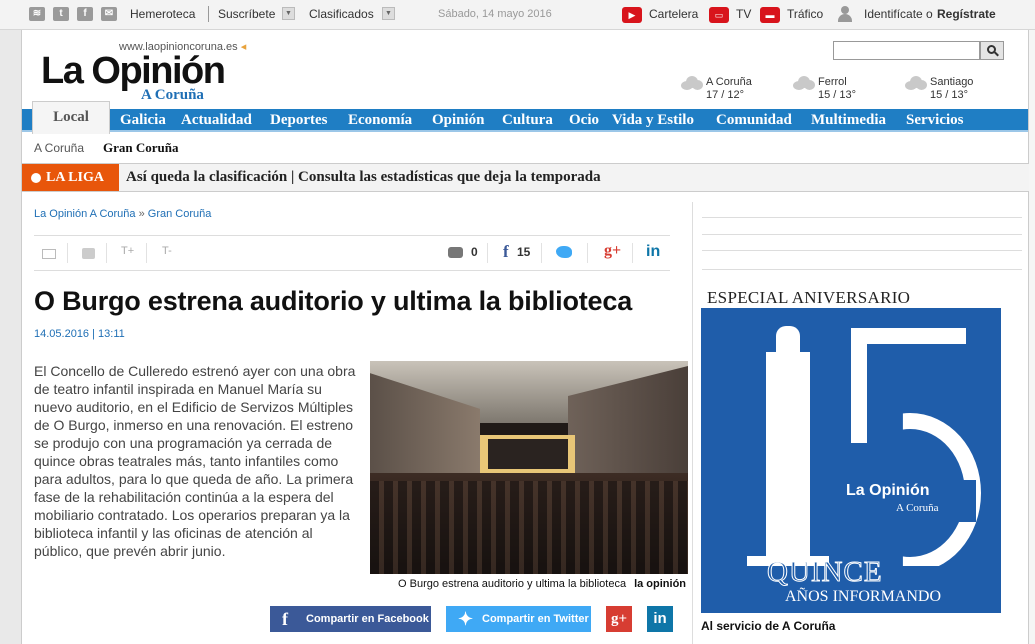 This screenshot has height=644, width=1035. What do you see at coordinates (966, 14) in the screenshot?
I see `registrate-link: Regístrate` at bounding box center [966, 14].